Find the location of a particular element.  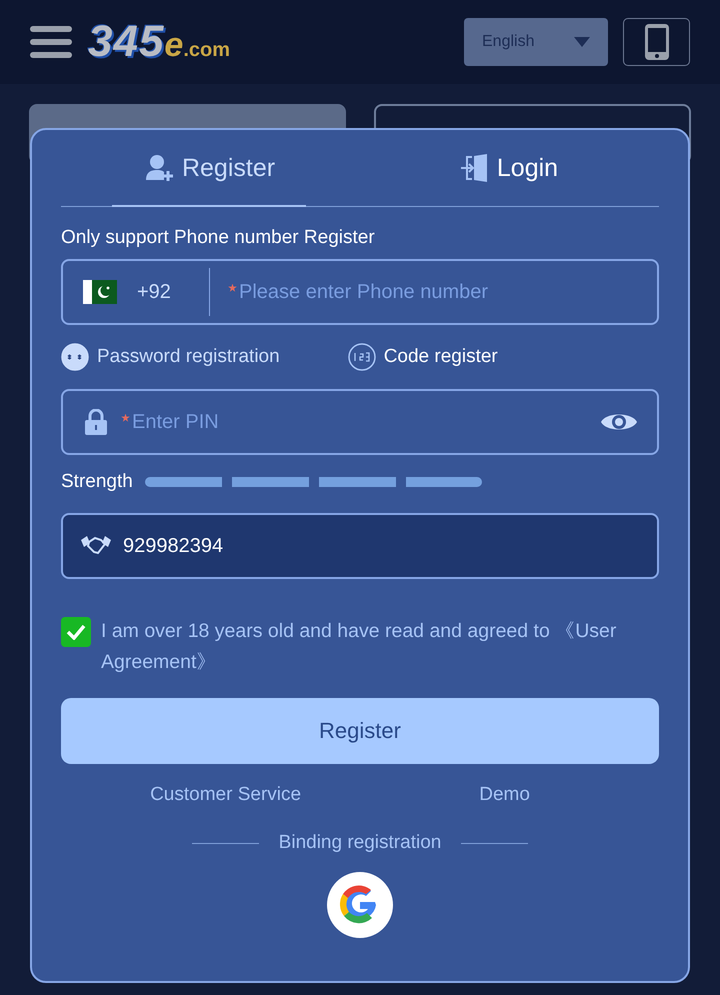

menu-icon is located at coordinates (51, 42).